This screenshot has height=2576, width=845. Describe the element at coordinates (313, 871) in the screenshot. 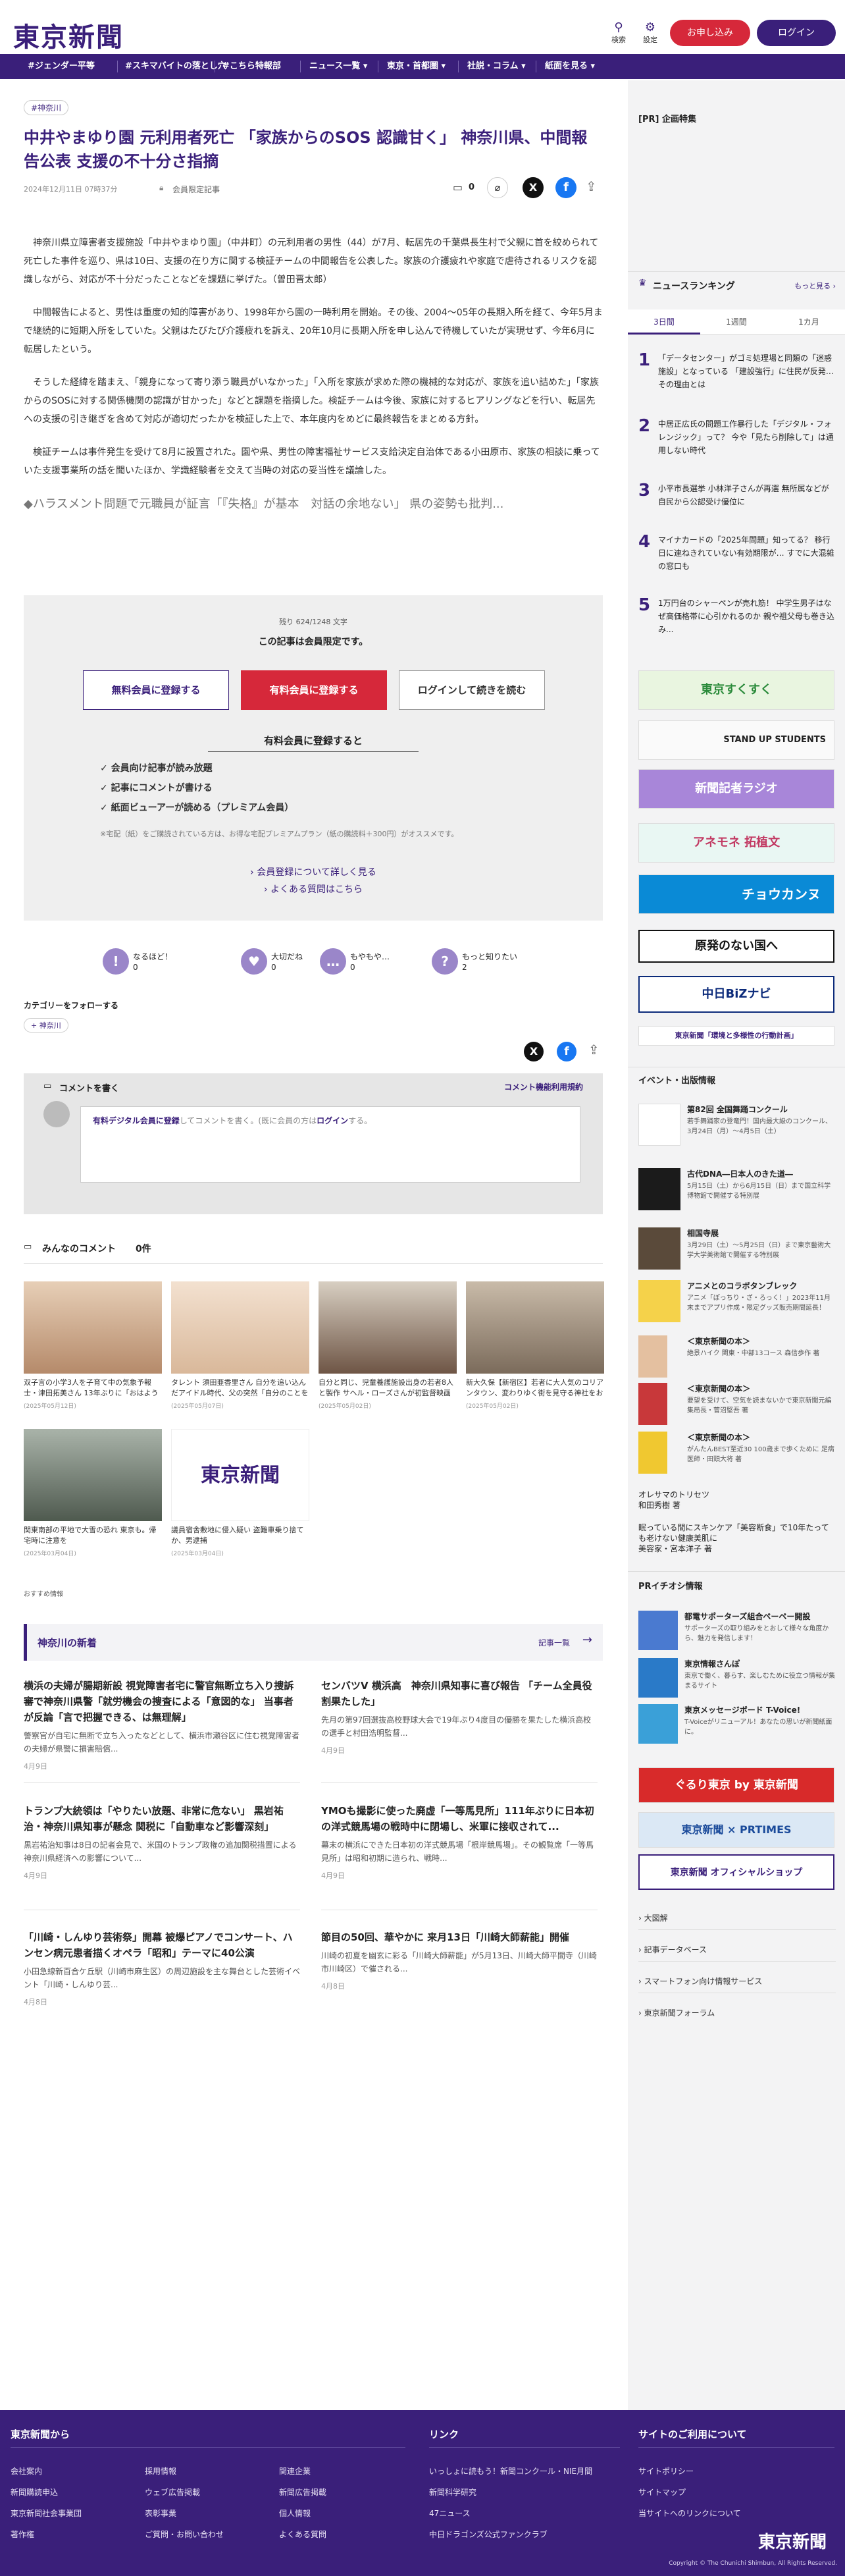

I see `member-info-link: › 会員登録について詳しく見る` at that location.